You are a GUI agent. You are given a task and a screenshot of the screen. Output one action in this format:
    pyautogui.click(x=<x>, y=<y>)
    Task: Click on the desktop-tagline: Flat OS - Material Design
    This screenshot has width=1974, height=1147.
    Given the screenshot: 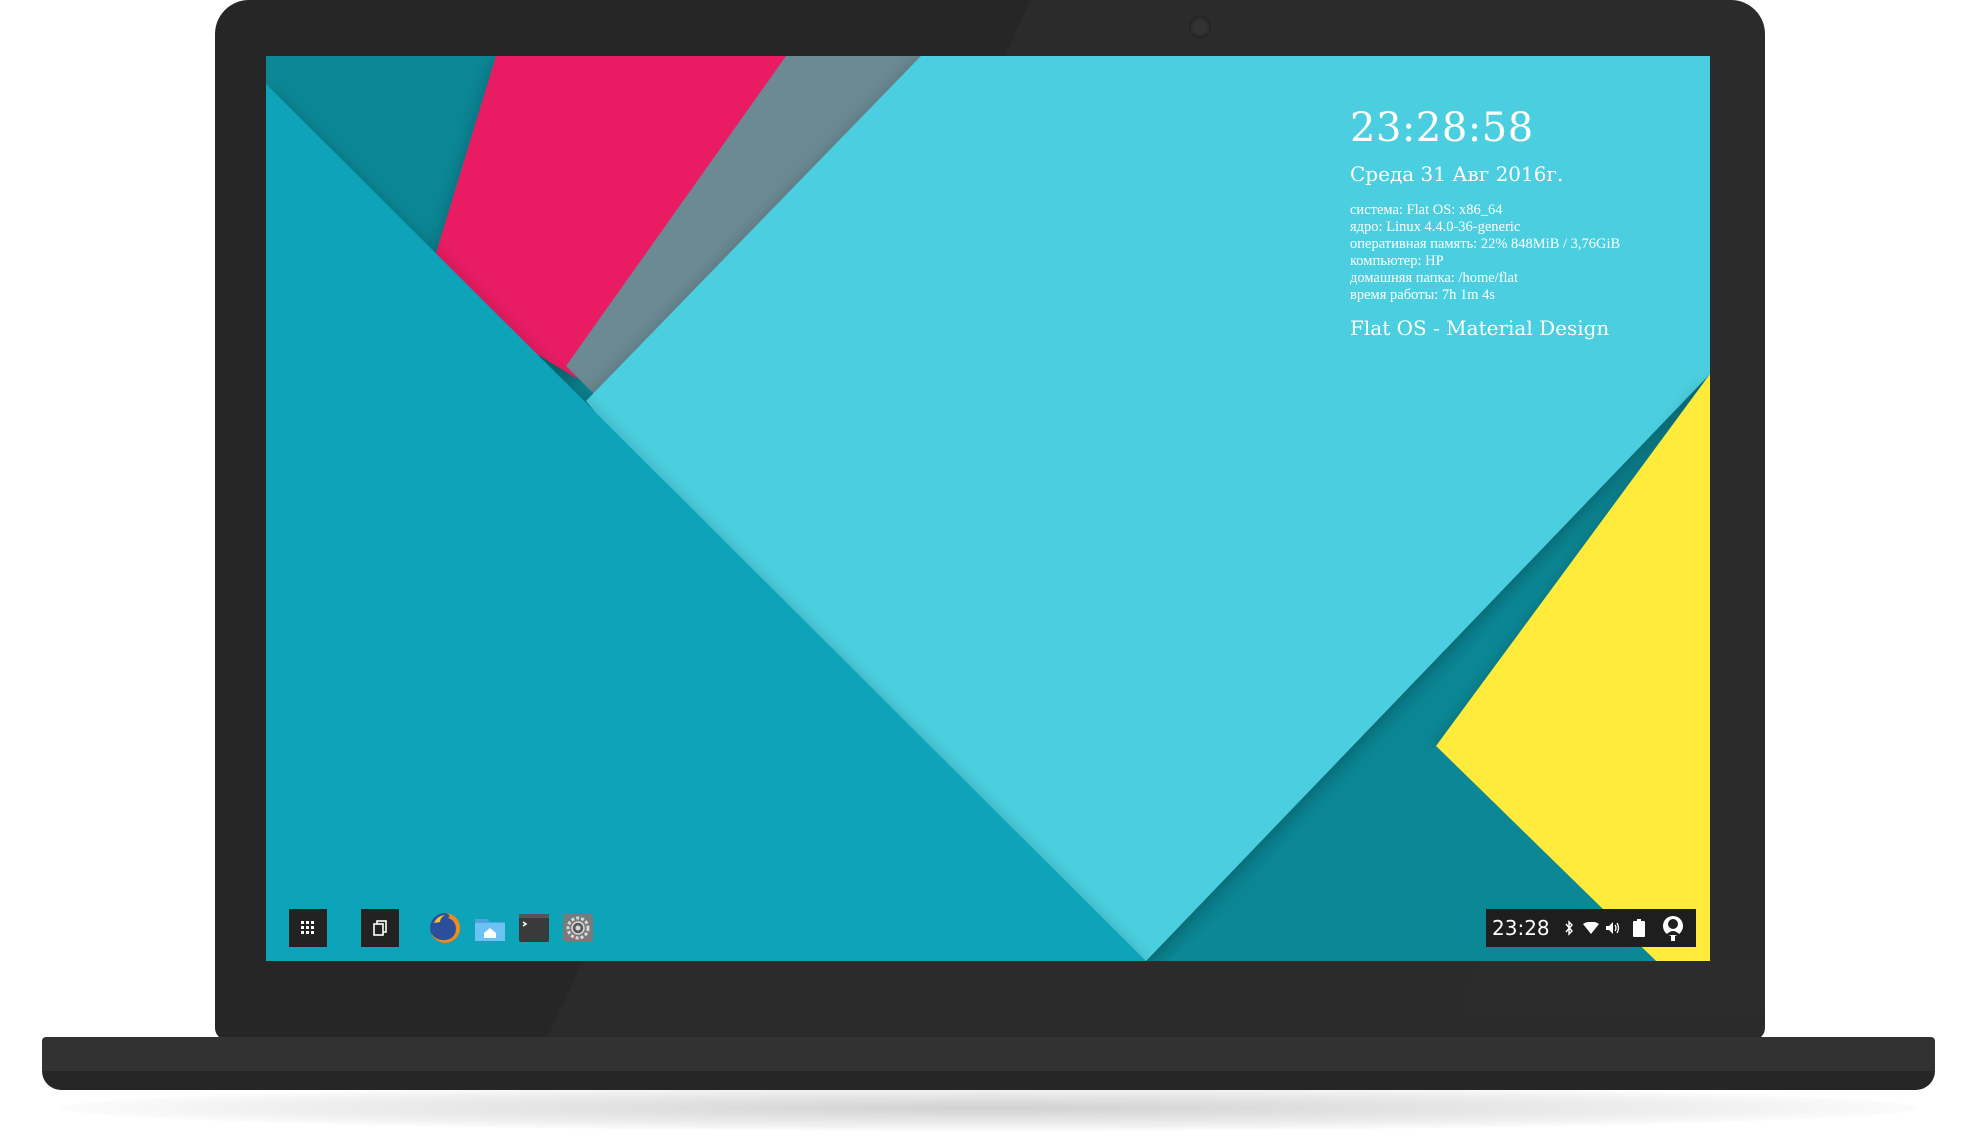 What is the action you would take?
    pyautogui.click(x=1480, y=328)
    